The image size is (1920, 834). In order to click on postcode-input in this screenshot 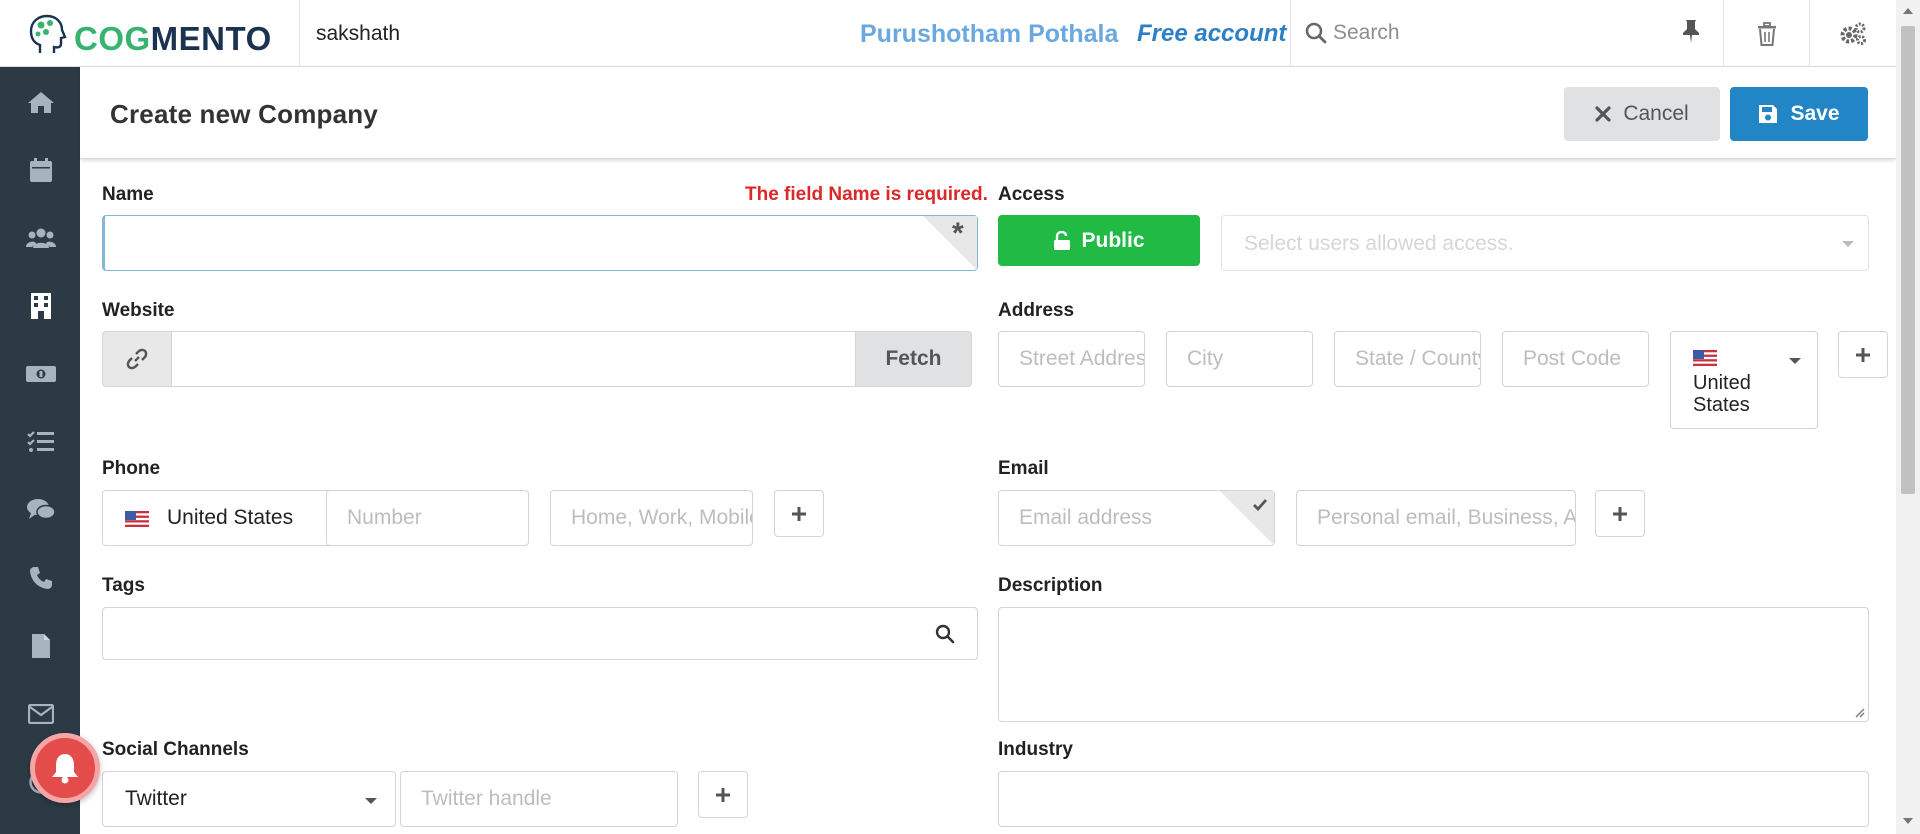, I will do `click(1575, 359)`.